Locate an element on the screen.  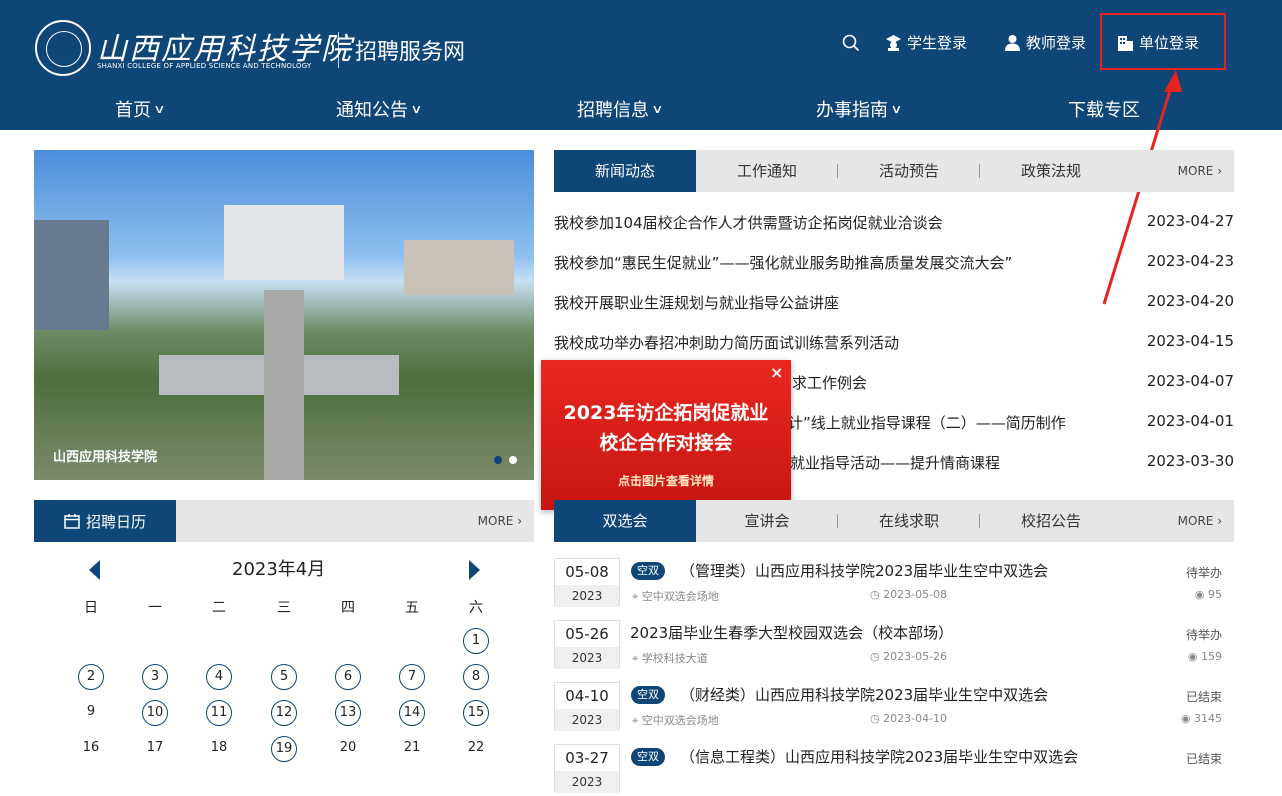
college-seal-logo is located at coordinates (63, 48).